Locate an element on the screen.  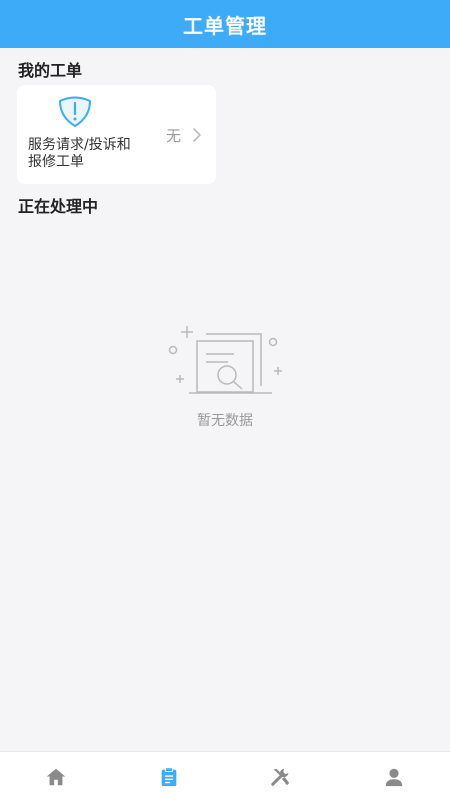
home-icon is located at coordinates (56, 777).